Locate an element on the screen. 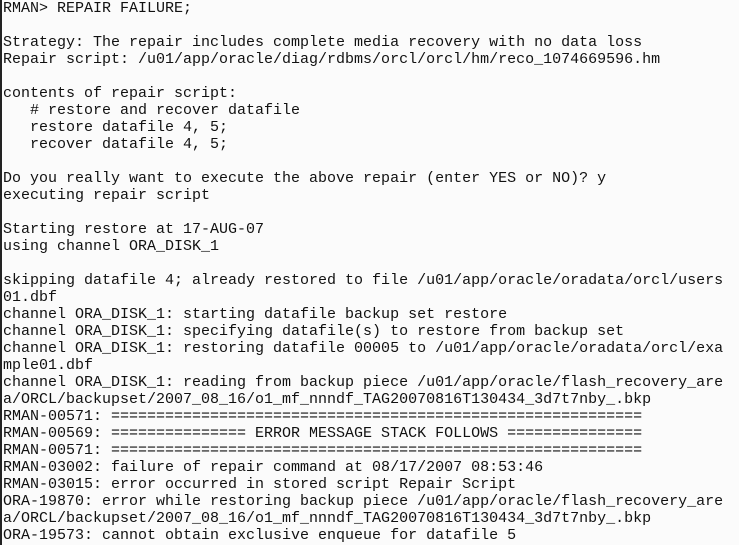  executing-line: executing repair script is located at coordinates (107, 195).